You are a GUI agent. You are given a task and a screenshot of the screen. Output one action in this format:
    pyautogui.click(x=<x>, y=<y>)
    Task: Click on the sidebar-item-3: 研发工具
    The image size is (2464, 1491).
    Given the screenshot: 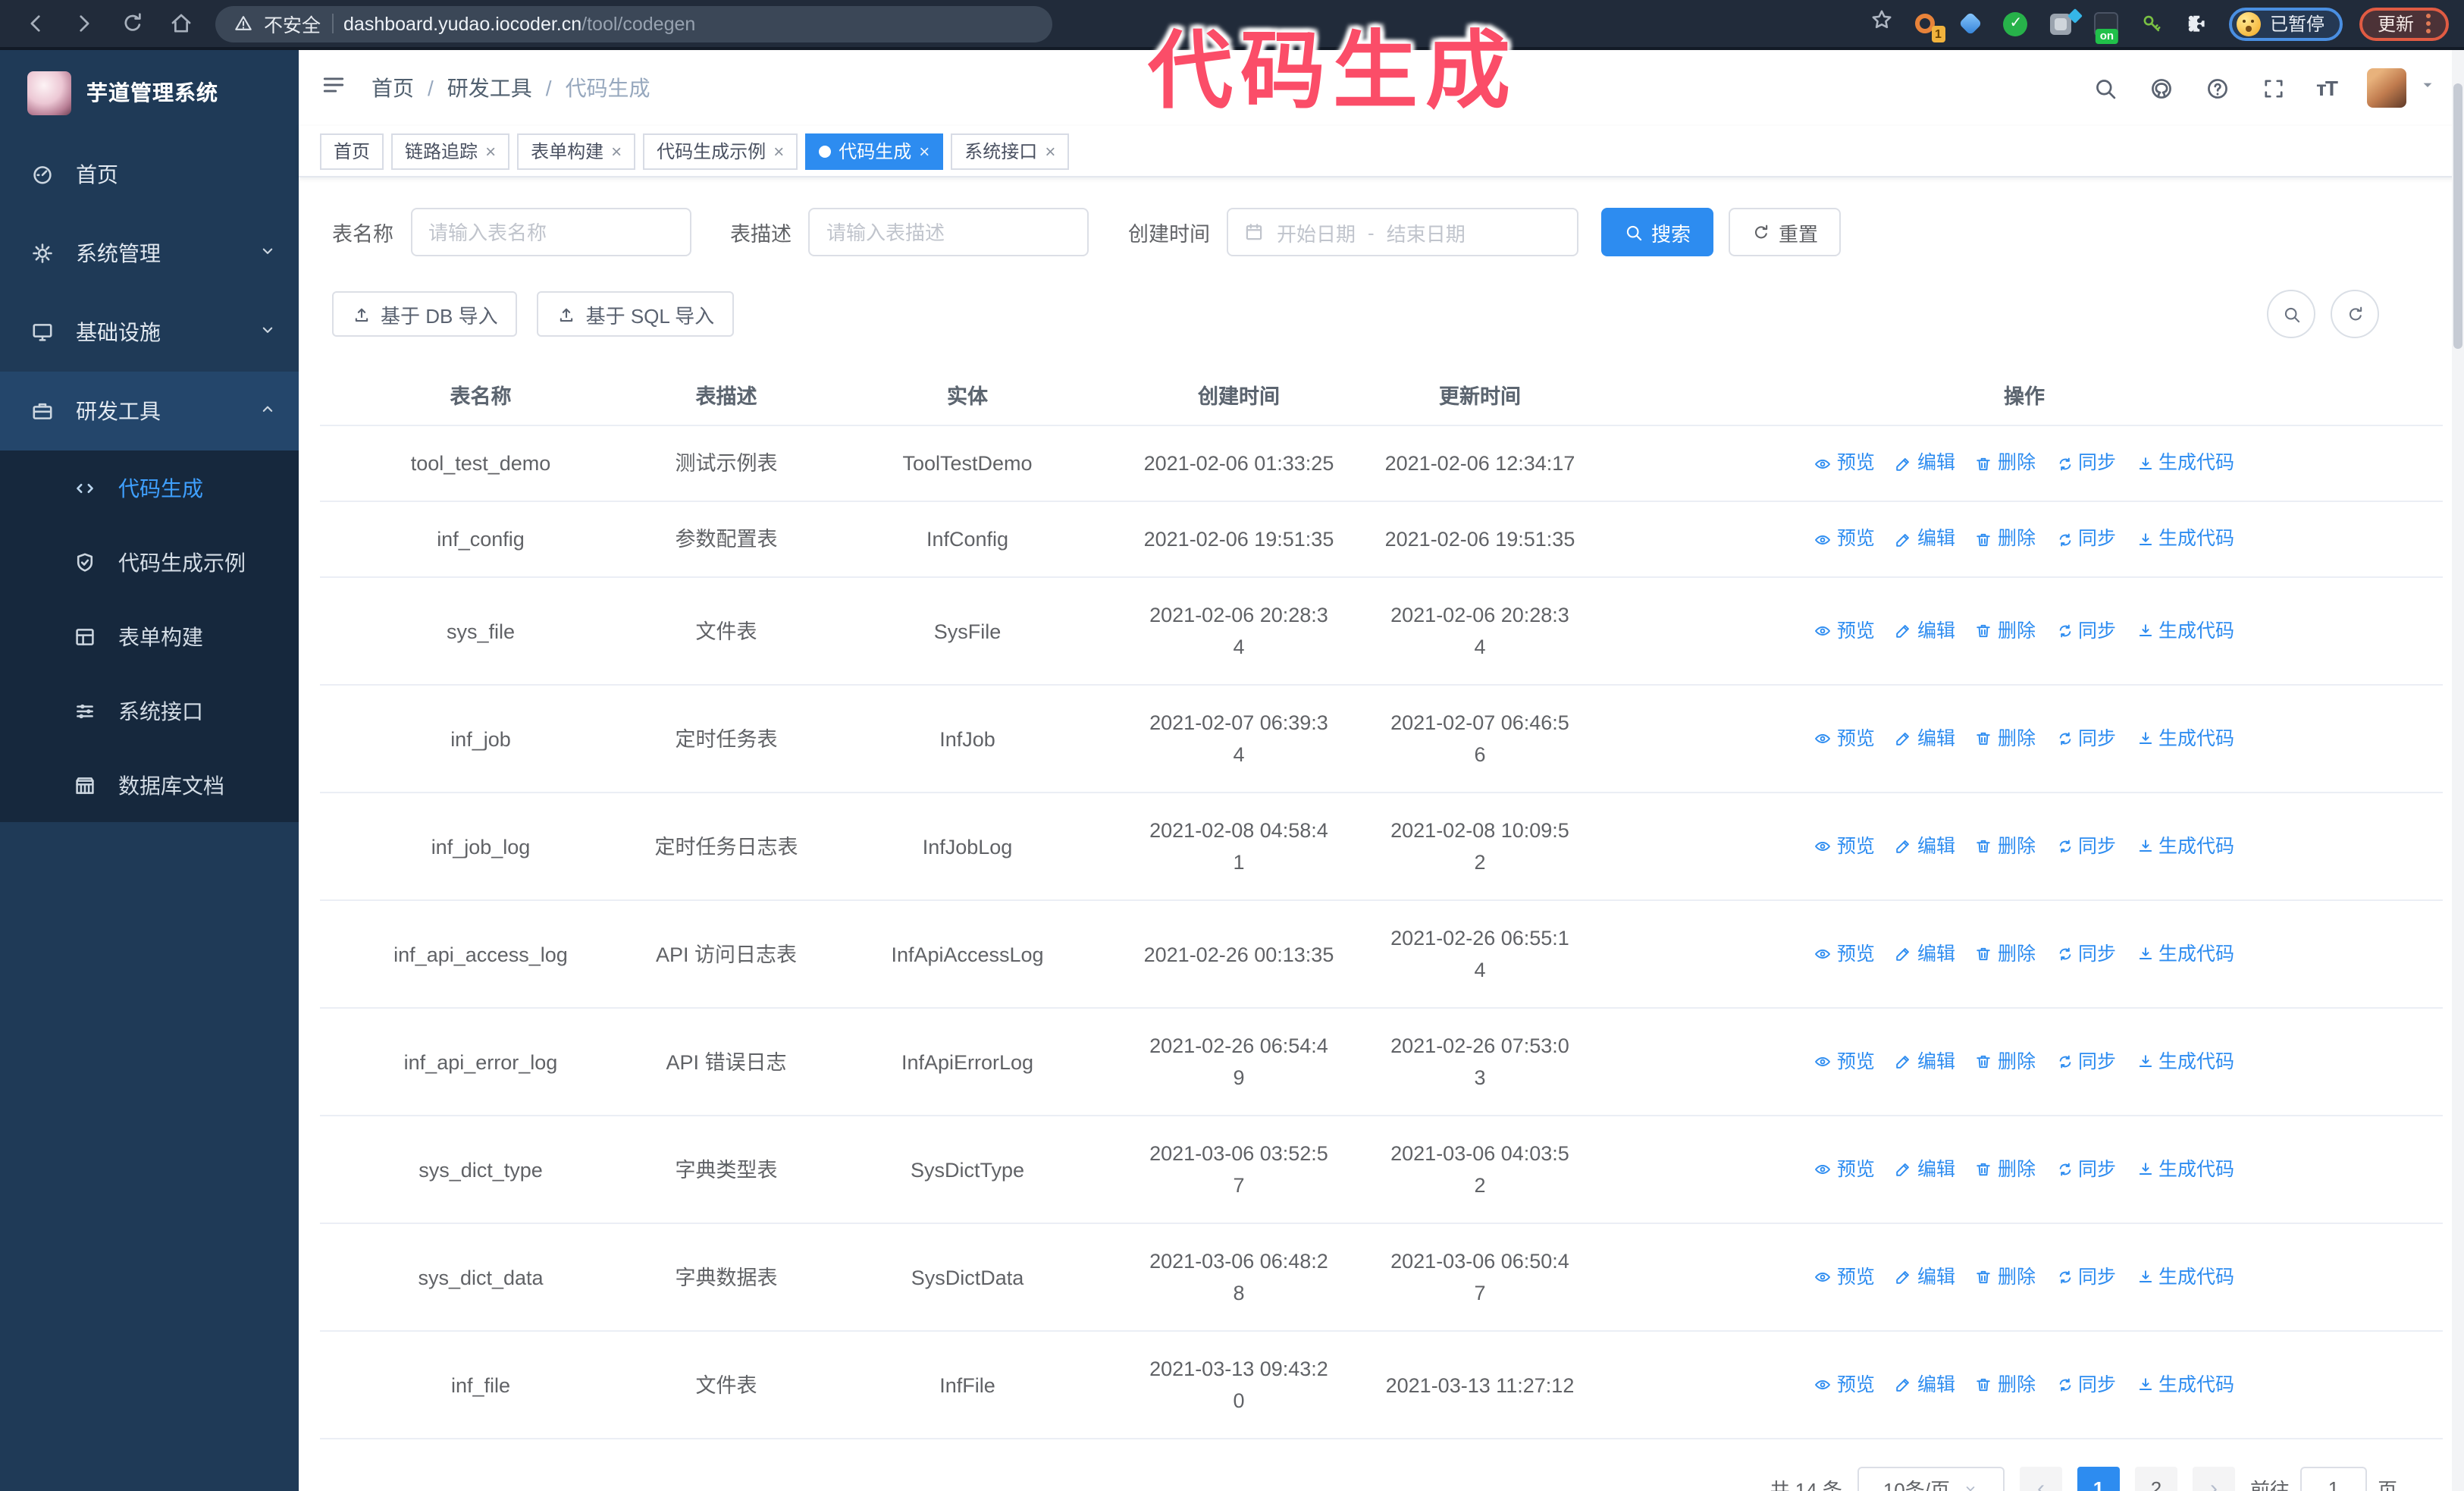 What is the action you would take?
    pyautogui.click(x=150, y=411)
    